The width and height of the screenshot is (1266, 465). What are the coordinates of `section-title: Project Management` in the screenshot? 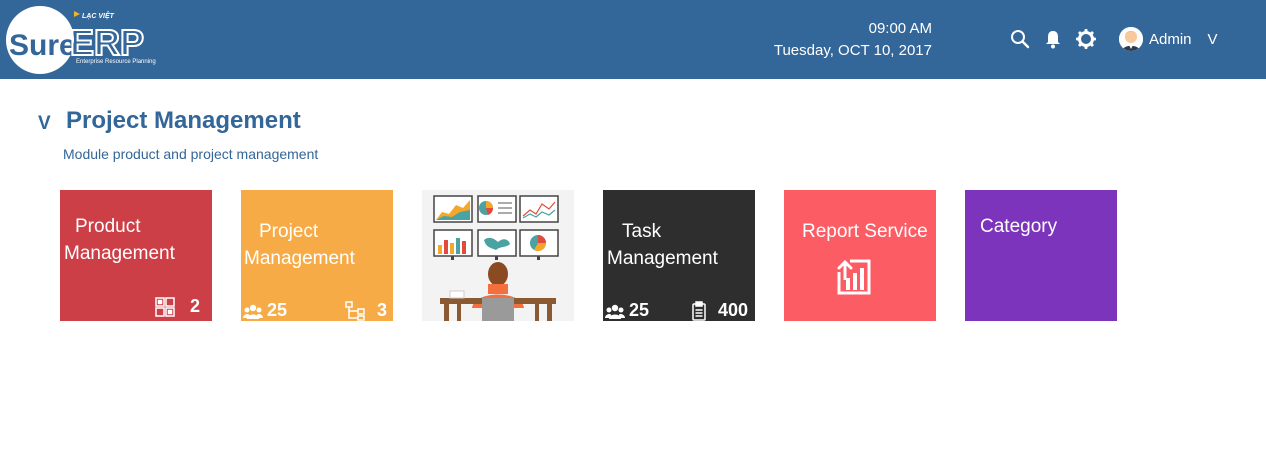 It's located at (183, 120).